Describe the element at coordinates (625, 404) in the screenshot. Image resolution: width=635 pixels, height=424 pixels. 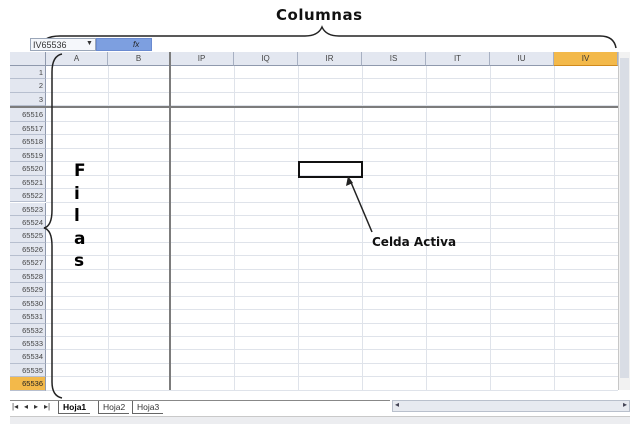
I see `scroll-right-icon: ▸` at that location.